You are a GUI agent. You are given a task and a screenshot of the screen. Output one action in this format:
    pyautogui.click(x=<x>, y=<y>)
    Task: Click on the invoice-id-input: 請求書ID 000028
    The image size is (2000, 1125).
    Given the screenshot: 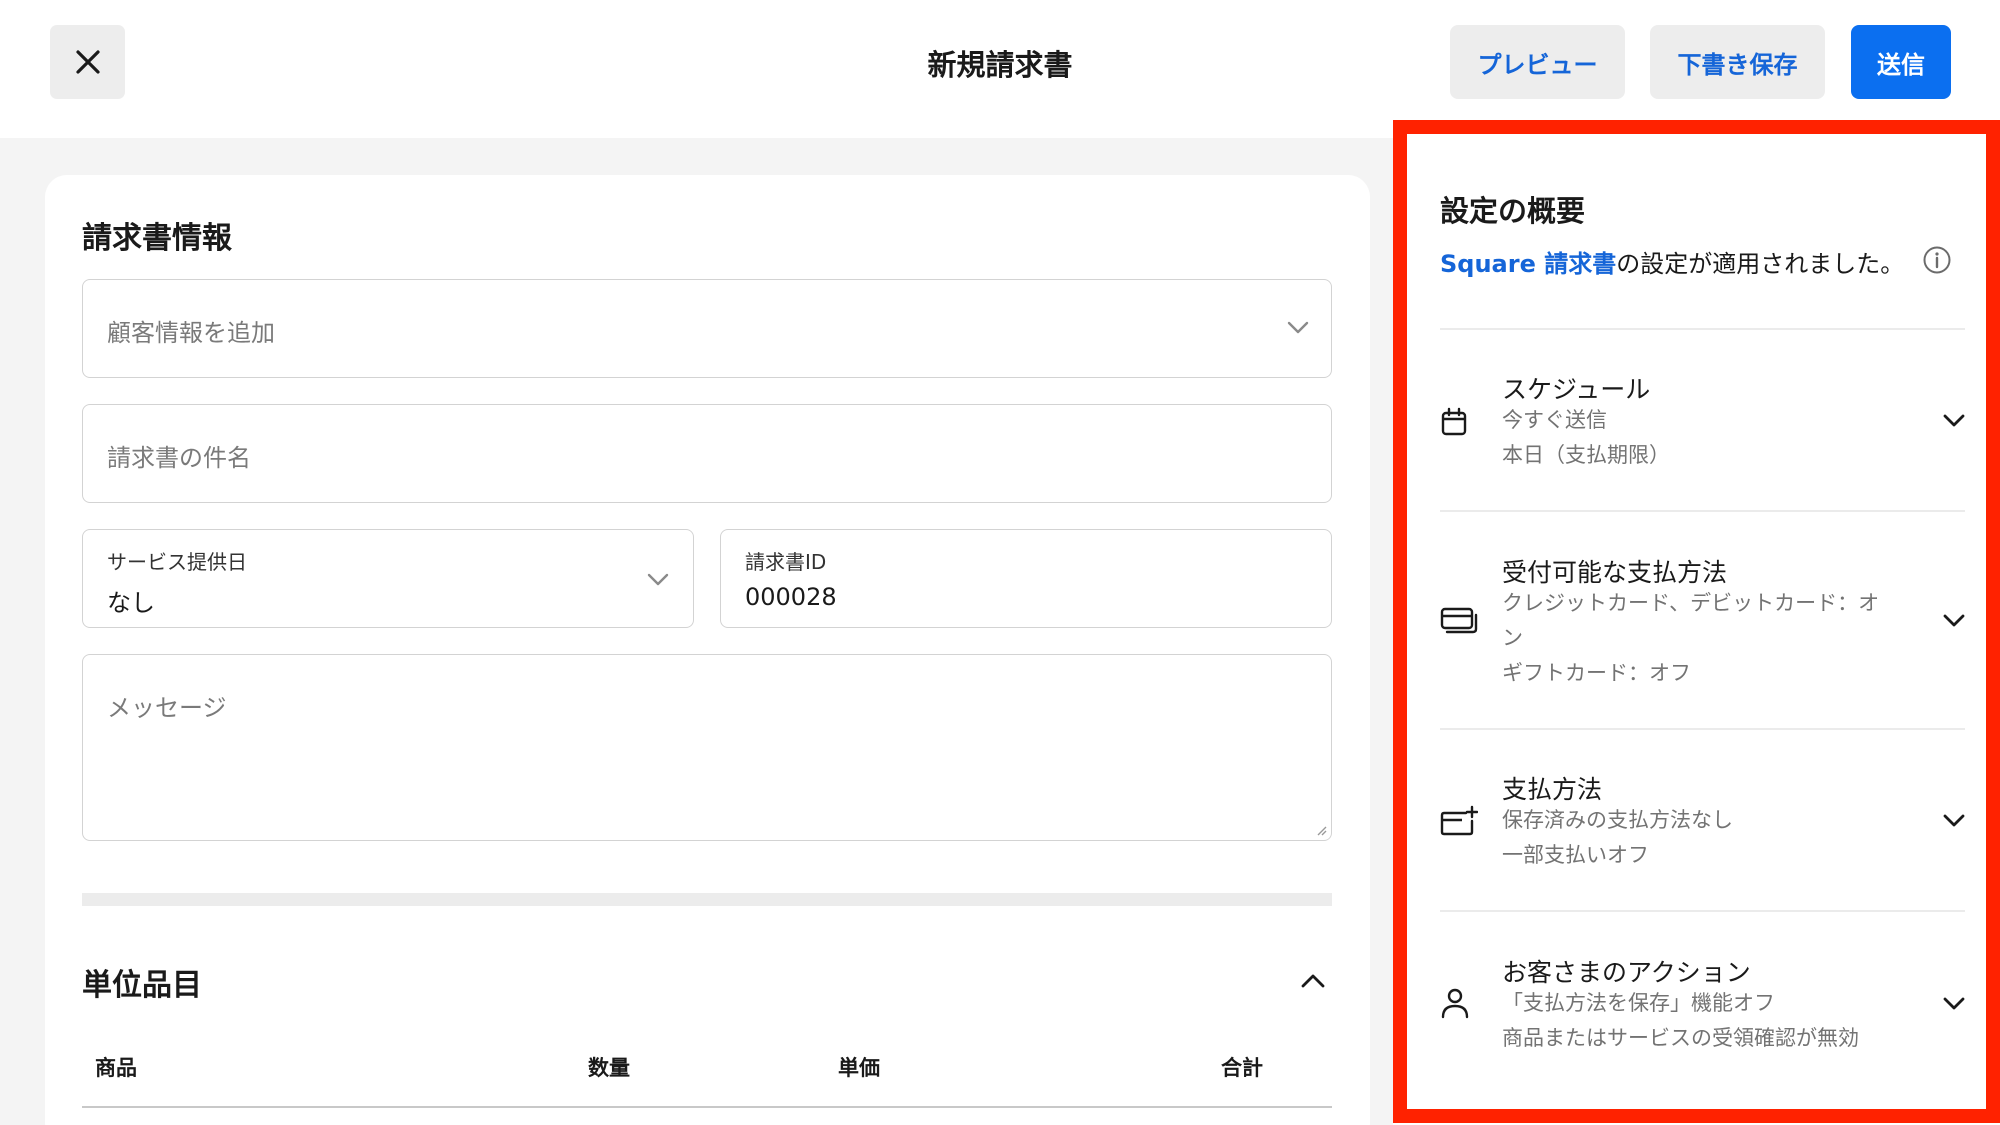 What is the action you would take?
    pyautogui.click(x=1026, y=578)
    